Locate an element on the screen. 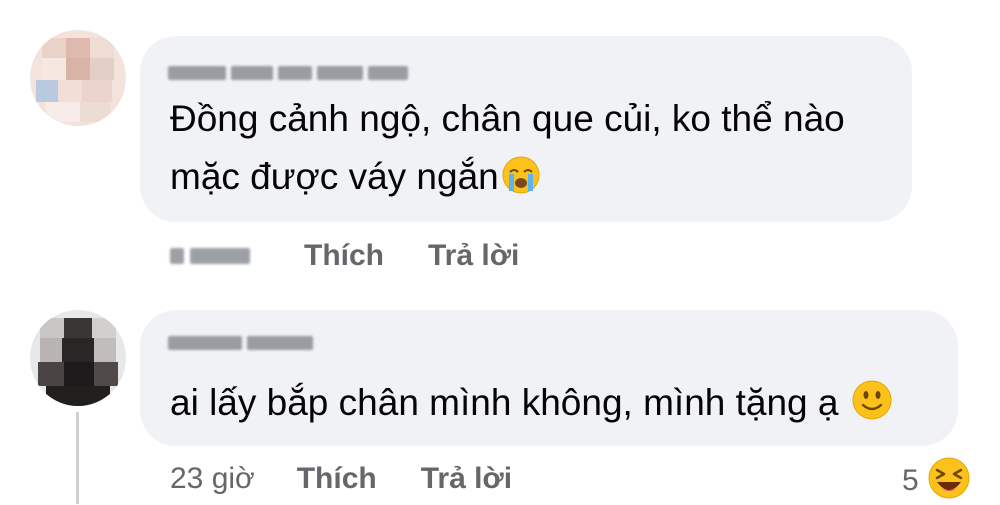  reaction-summary: 5 is located at coordinates (936, 480).